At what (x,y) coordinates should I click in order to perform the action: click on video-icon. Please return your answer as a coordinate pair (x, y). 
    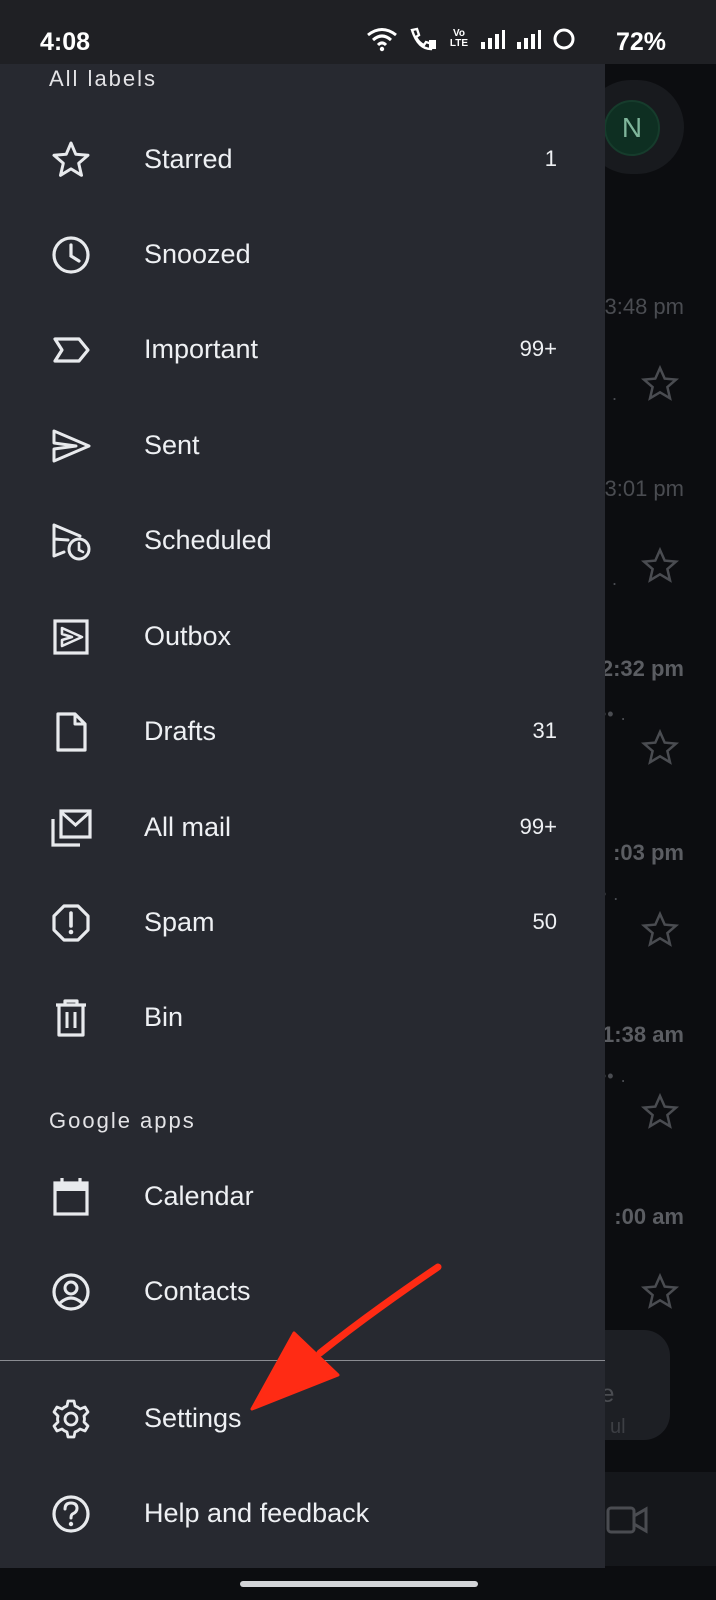
    Looking at the image, I should click on (627, 1520).